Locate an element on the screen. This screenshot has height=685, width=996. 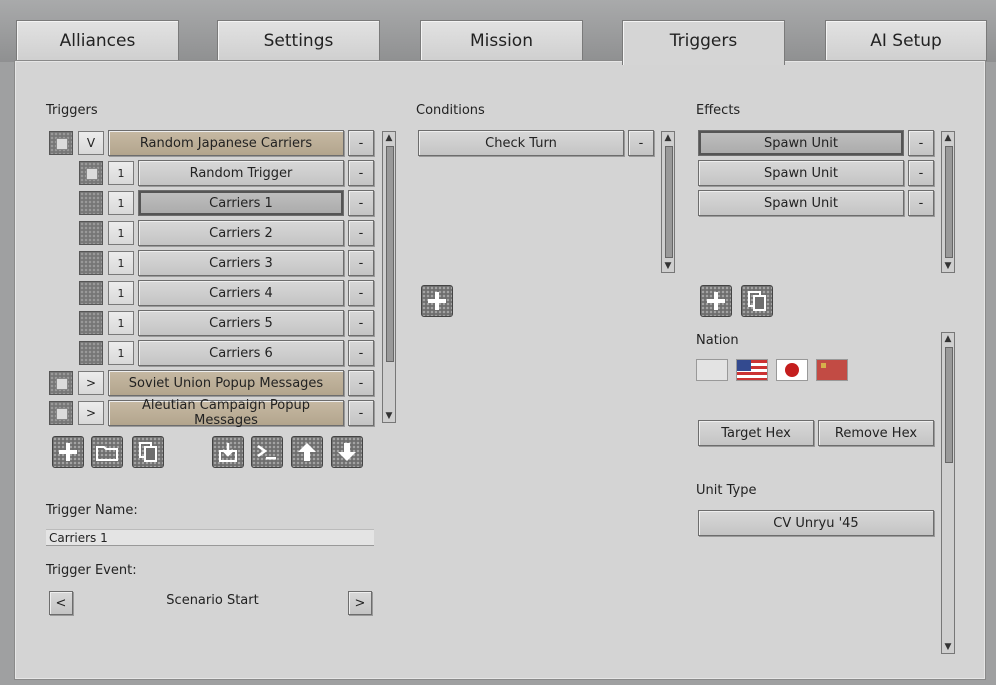
arrow-up-icon is located at coordinates (307, 452).